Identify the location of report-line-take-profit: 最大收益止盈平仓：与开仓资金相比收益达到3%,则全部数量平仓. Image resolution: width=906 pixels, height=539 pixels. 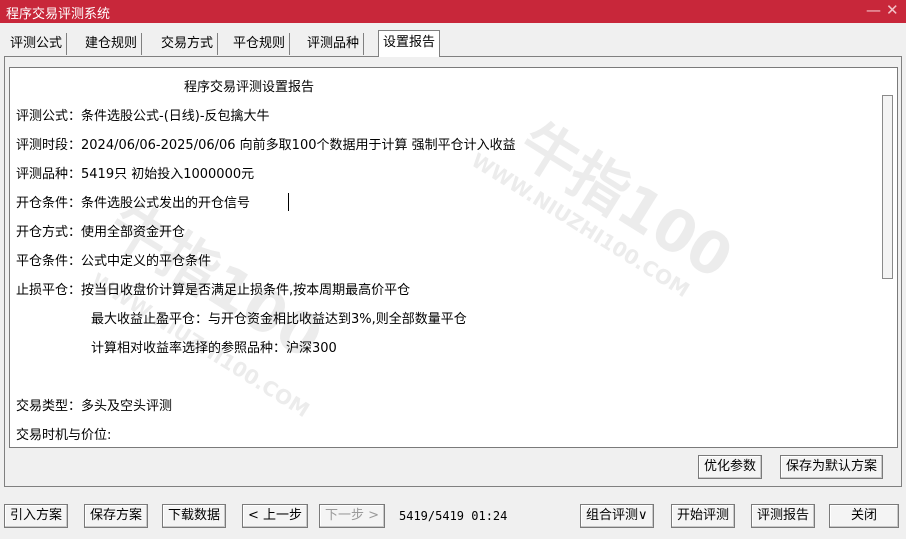
(279, 319).